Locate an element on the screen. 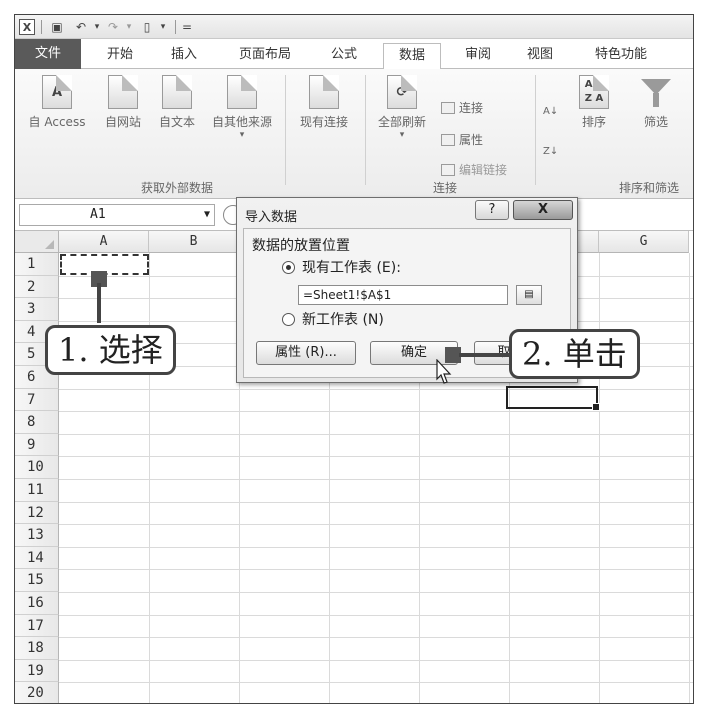 This screenshot has height=716, width=709. tab-data: 数据 is located at coordinates (412, 56).